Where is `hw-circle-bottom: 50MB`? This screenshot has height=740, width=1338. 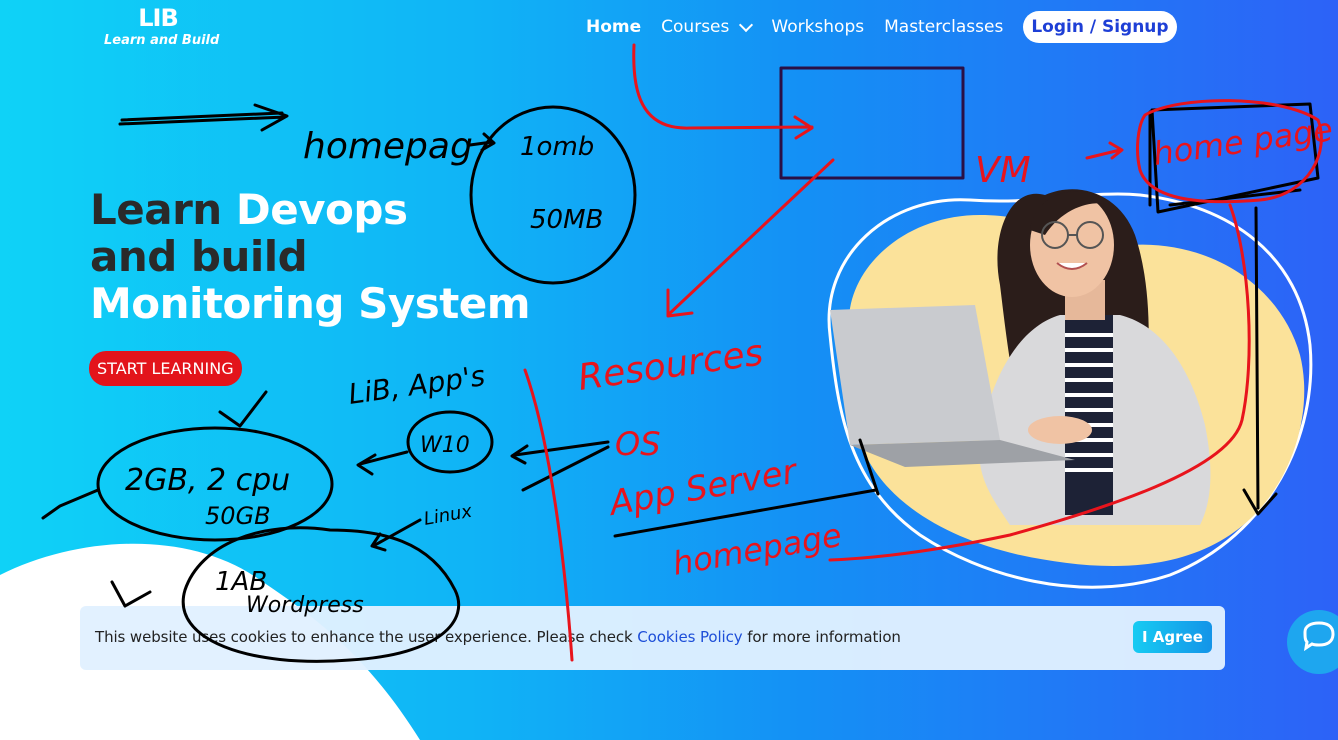
hw-circle-bottom: 50MB is located at coordinates (566, 220).